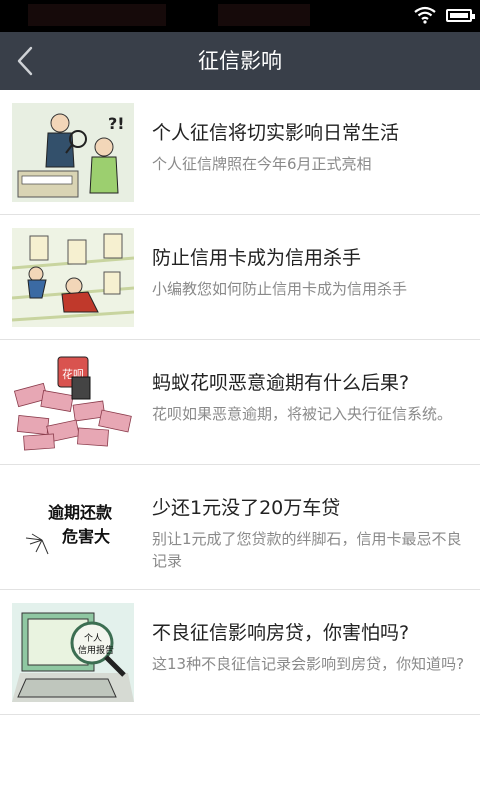 This screenshot has height=800, width=480. I want to click on article-title: 少还1元没了20万车贷, so click(246, 508).